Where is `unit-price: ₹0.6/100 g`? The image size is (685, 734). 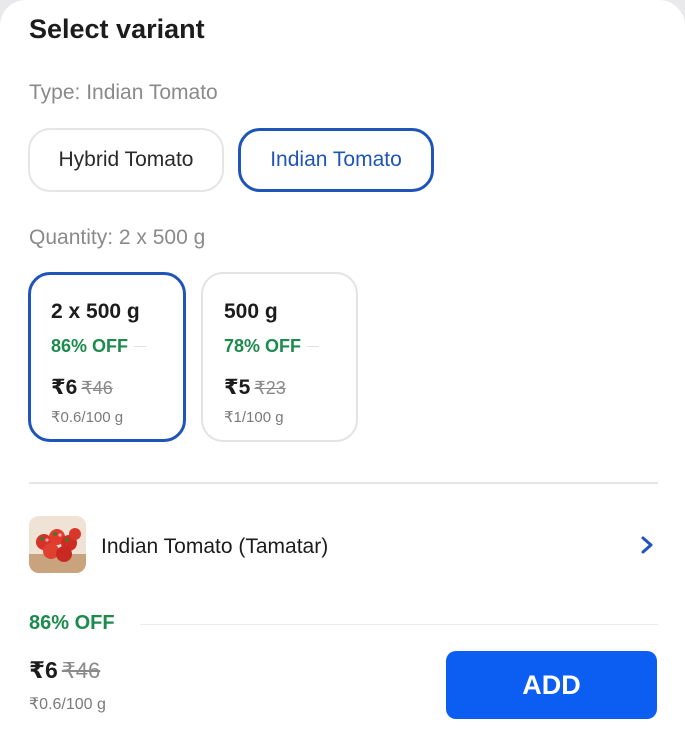
unit-price: ₹0.6/100 g is located at coordinates (87, 417).